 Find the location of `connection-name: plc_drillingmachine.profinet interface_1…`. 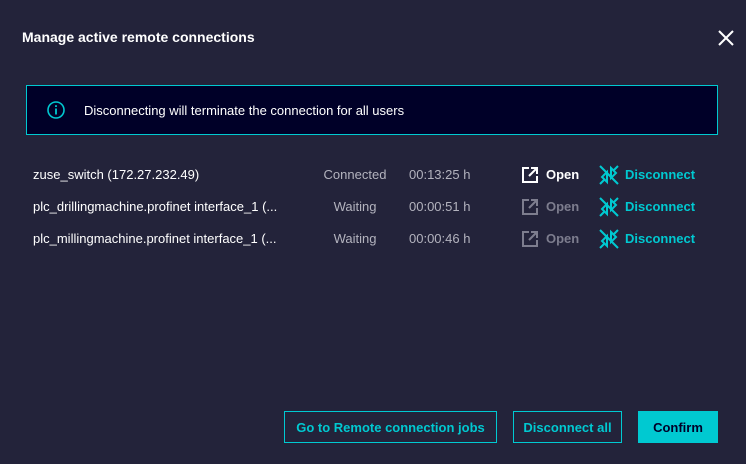

connection-name: plc_drillingmachine.profinet interface_1… is located at coordinates (155, 206).